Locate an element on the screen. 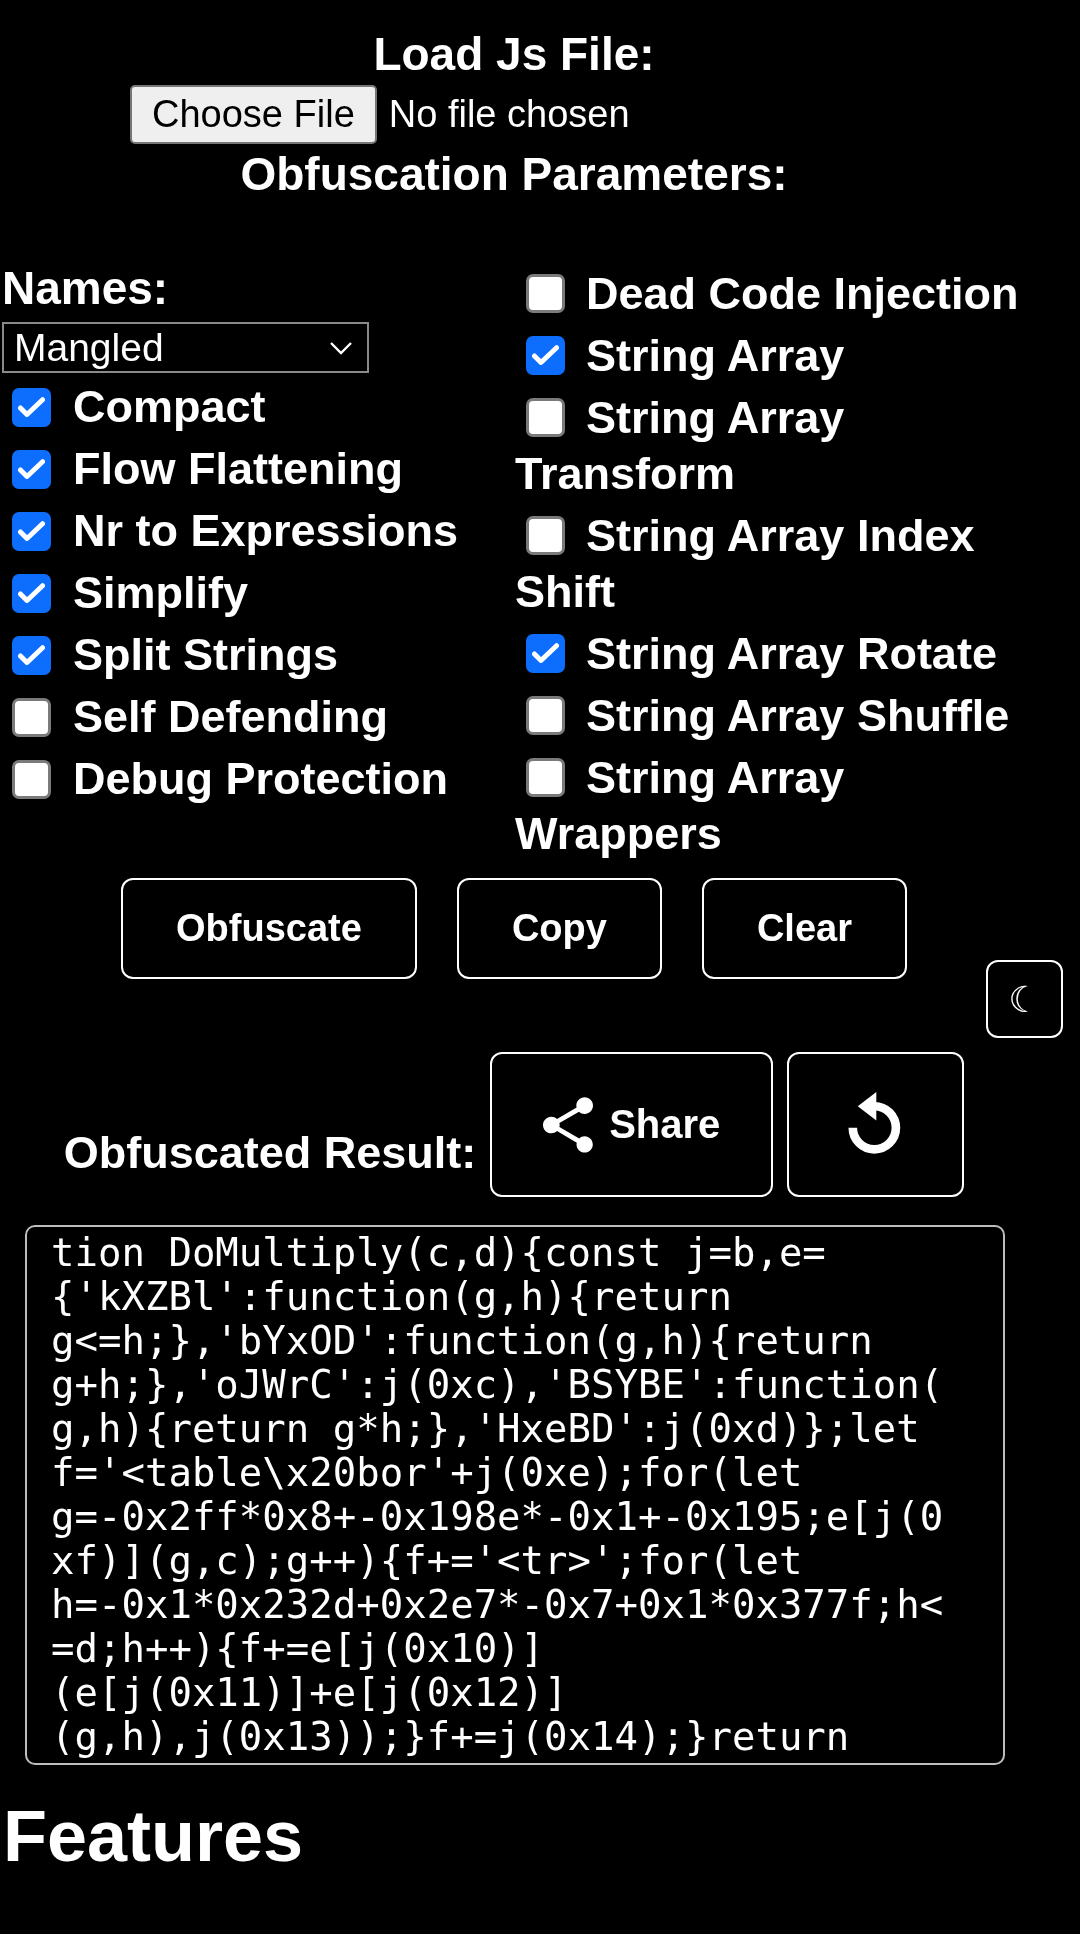  load-file-title: Load Js File: is located at coordinates (514, 54).